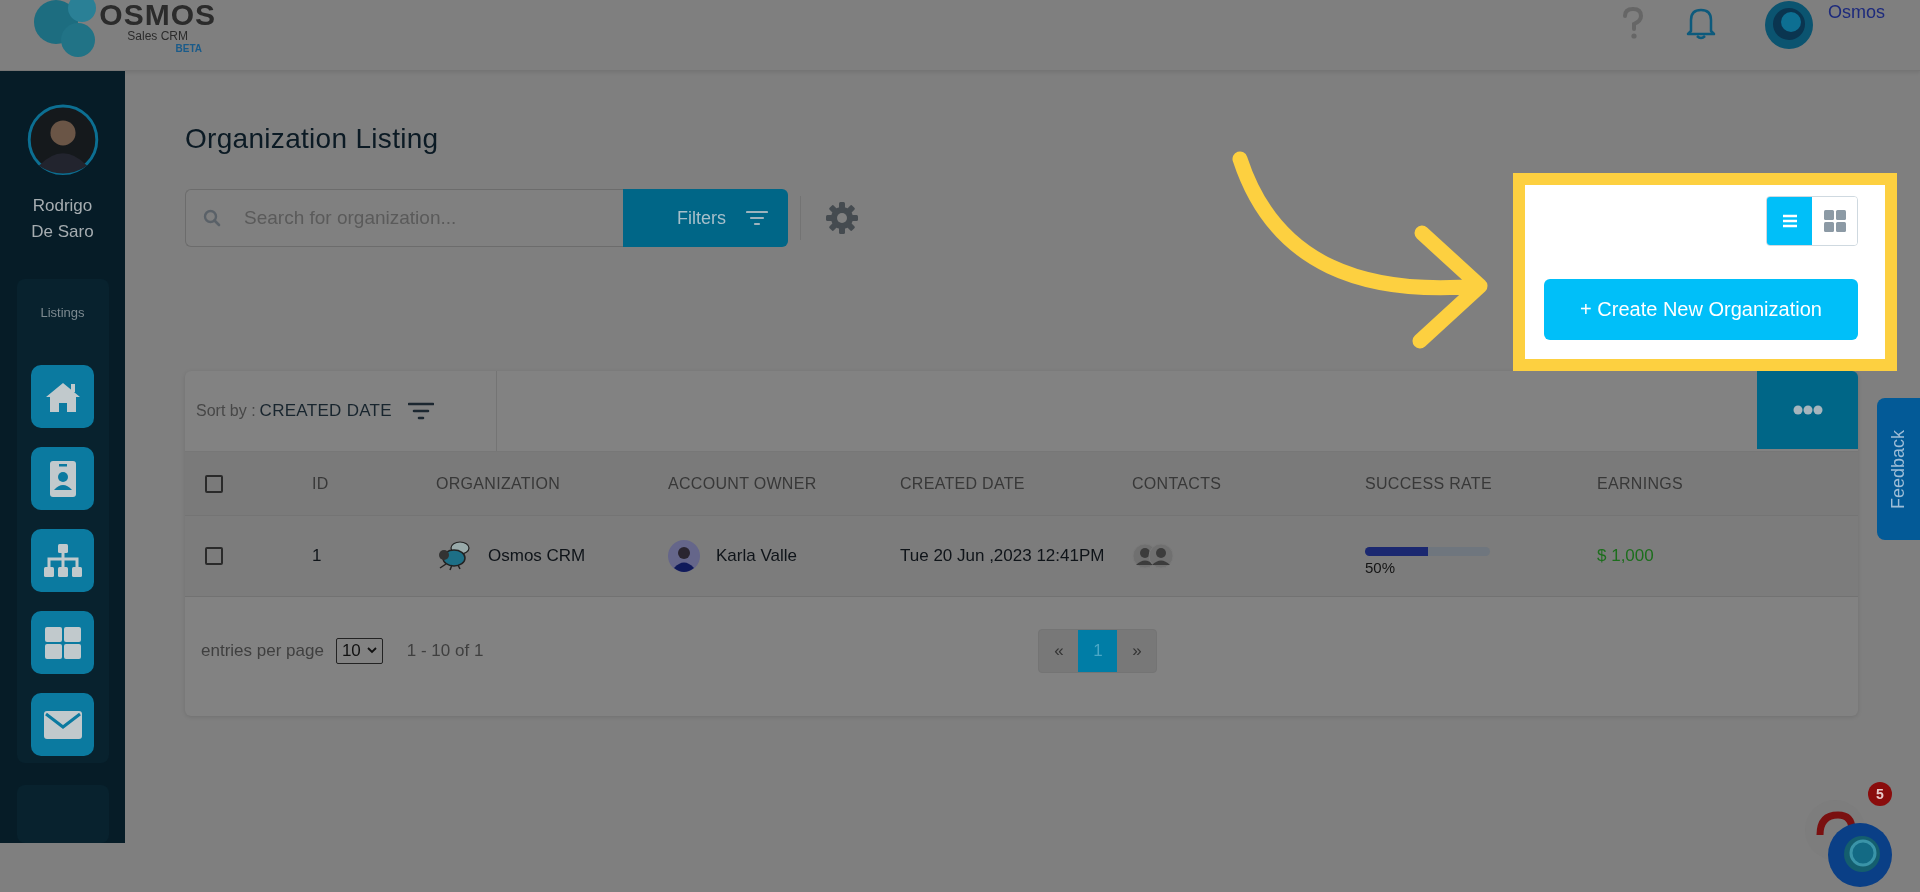 The image size is (1920, 892). I want to click on search-icon, so click(212, 218).